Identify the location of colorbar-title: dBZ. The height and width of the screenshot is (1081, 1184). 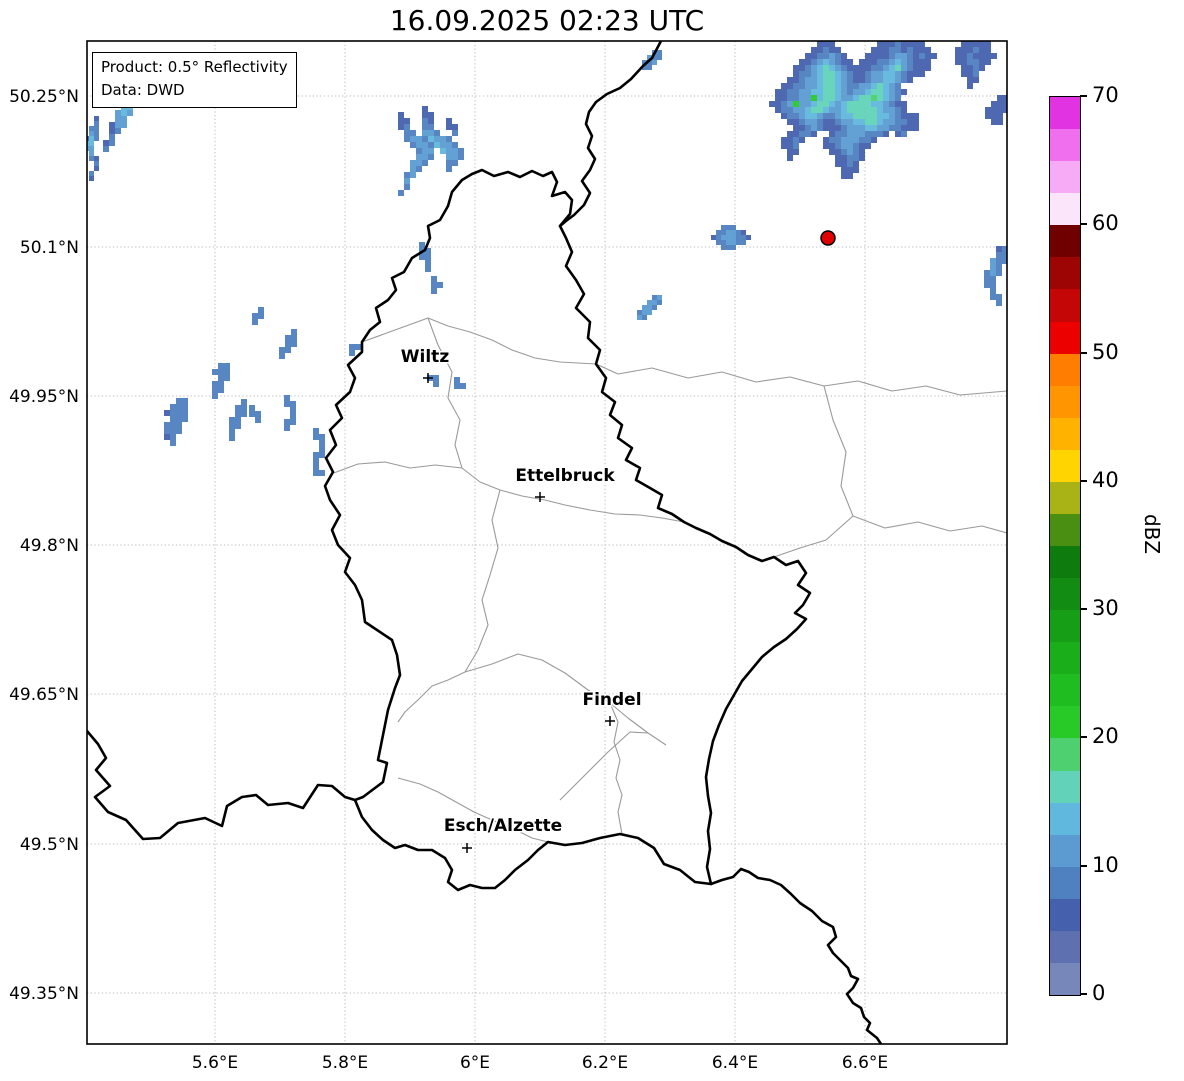
(1152, 534).